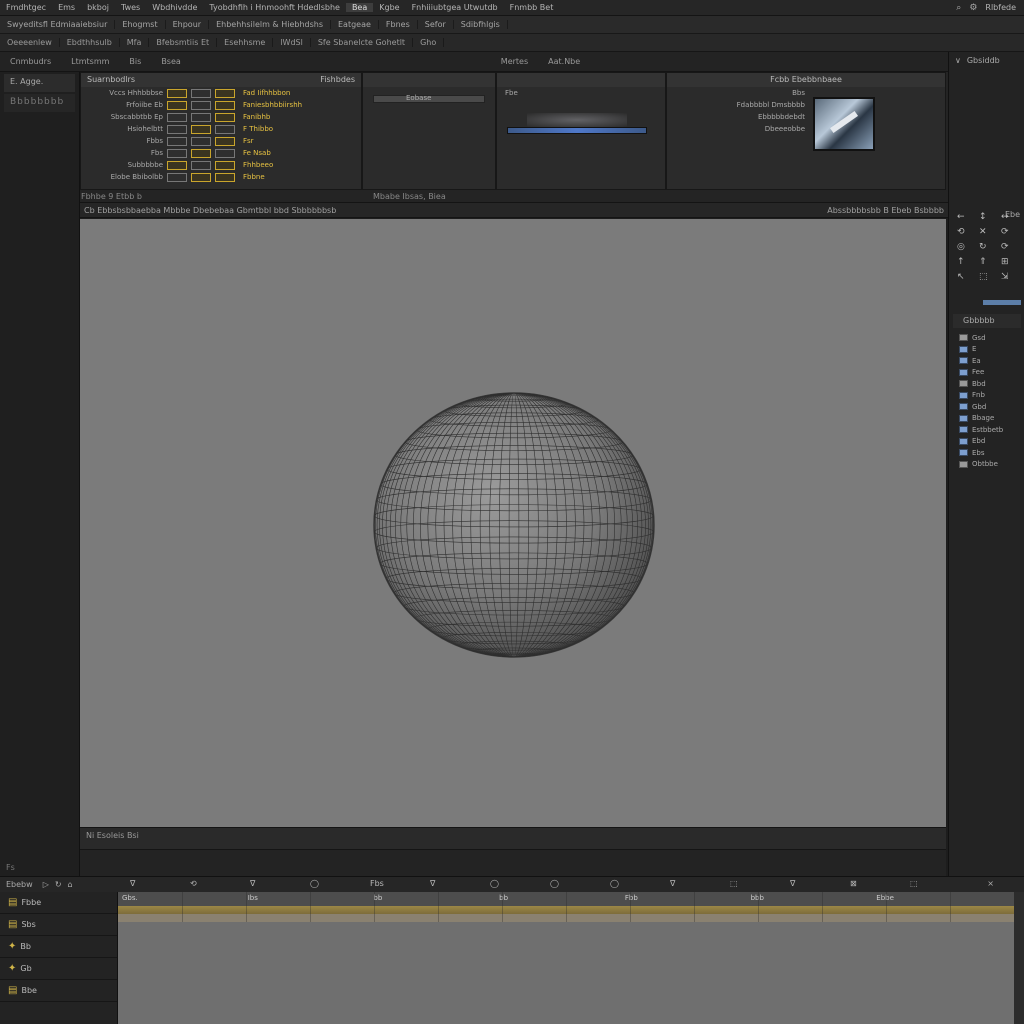 This screenshot has height=1024, width=1024. Describe the element at coordinates (359, 7) in the screenshot. I see `menu-item-active: Bea` at that location.